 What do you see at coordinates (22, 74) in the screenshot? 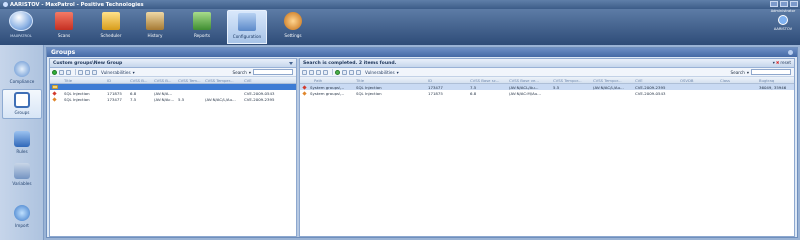
I see `sidebar-item-compliance: Compliance` at bounding box center [22, 74].